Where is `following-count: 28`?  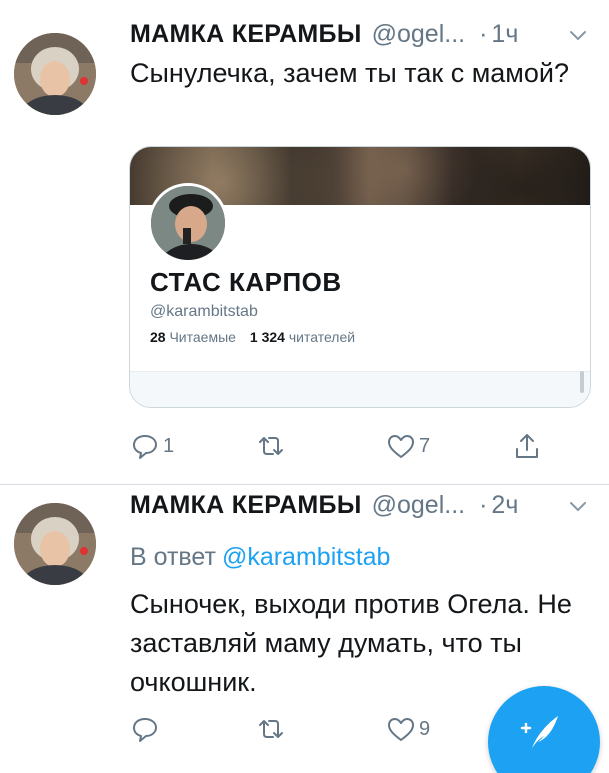 following-count: 28 is located at coordinates (158, 337).